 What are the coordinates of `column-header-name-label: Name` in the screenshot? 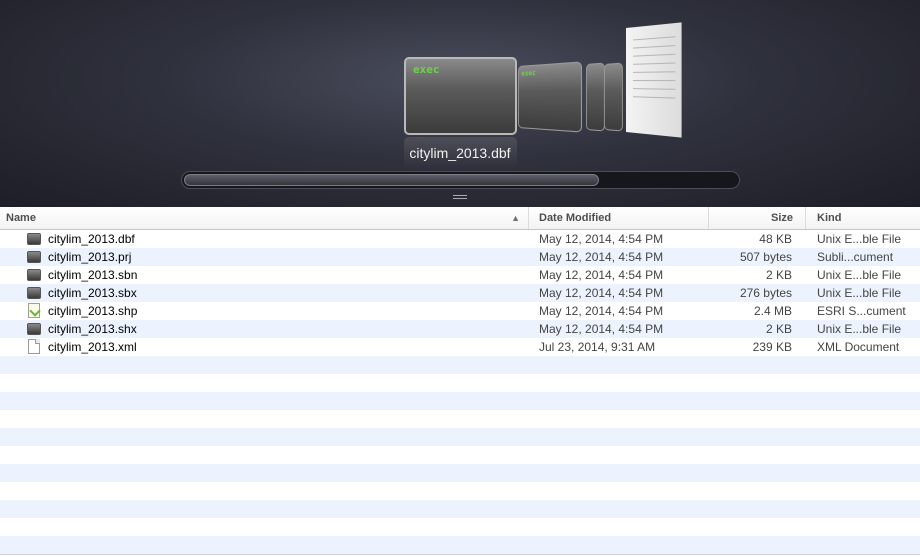 It's located at (21, 218).